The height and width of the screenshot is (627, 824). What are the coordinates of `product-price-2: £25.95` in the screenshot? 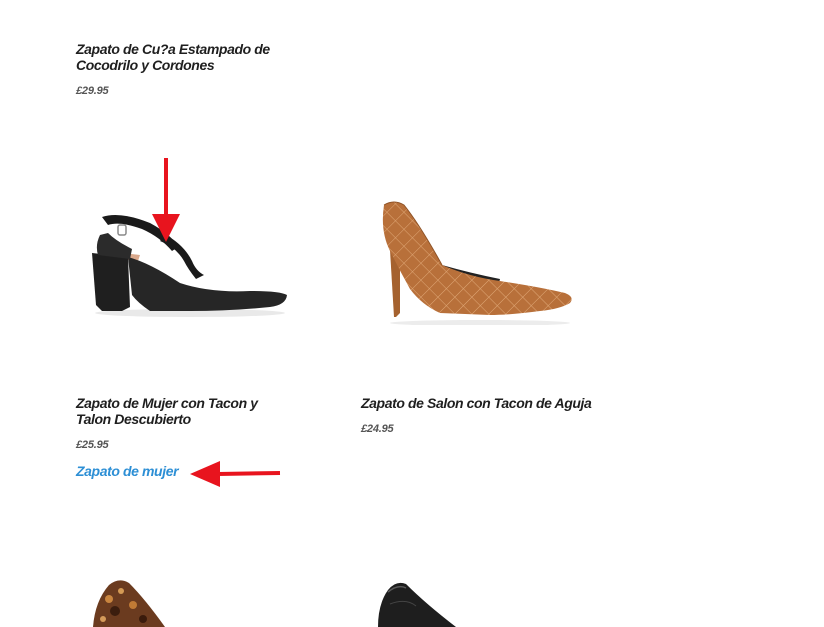 It's located at (92, 445).